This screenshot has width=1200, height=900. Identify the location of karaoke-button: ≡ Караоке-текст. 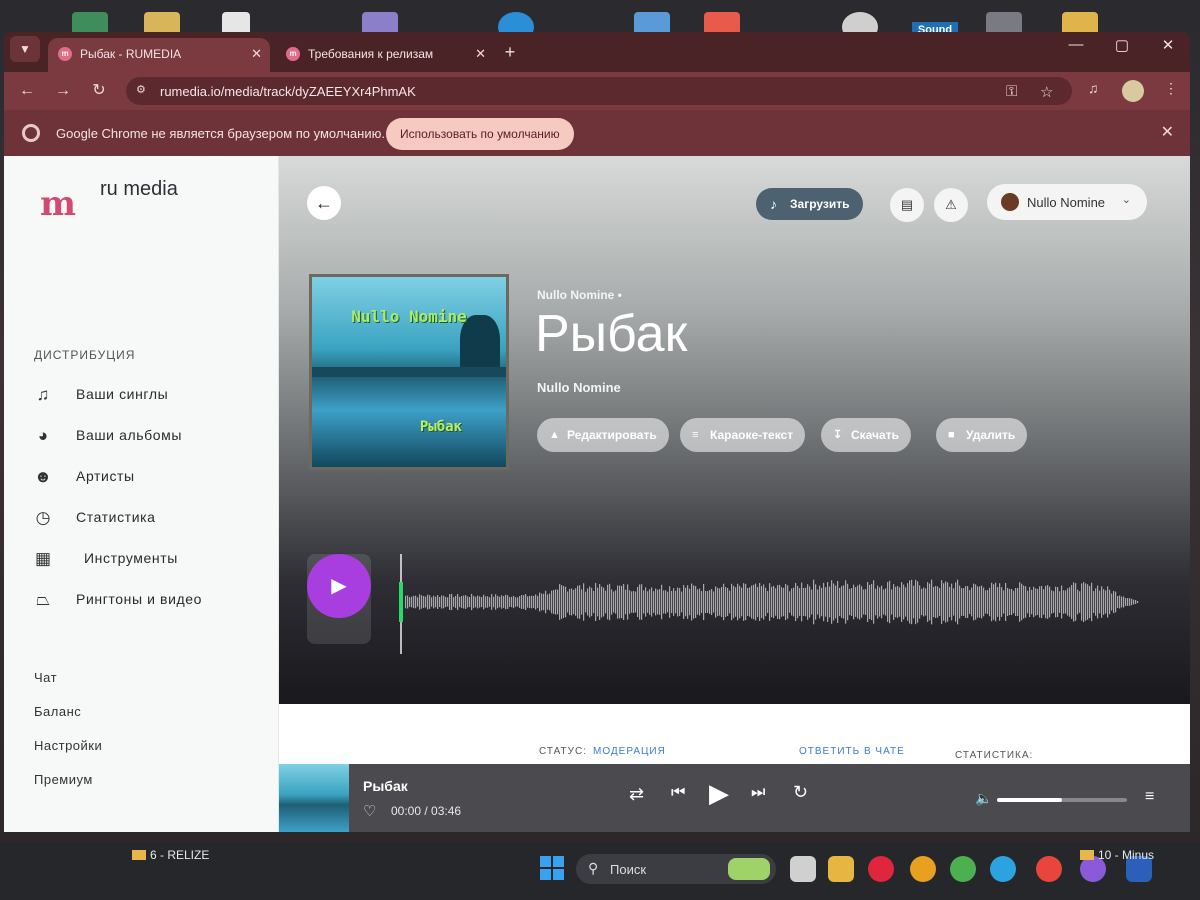
(743, 435).